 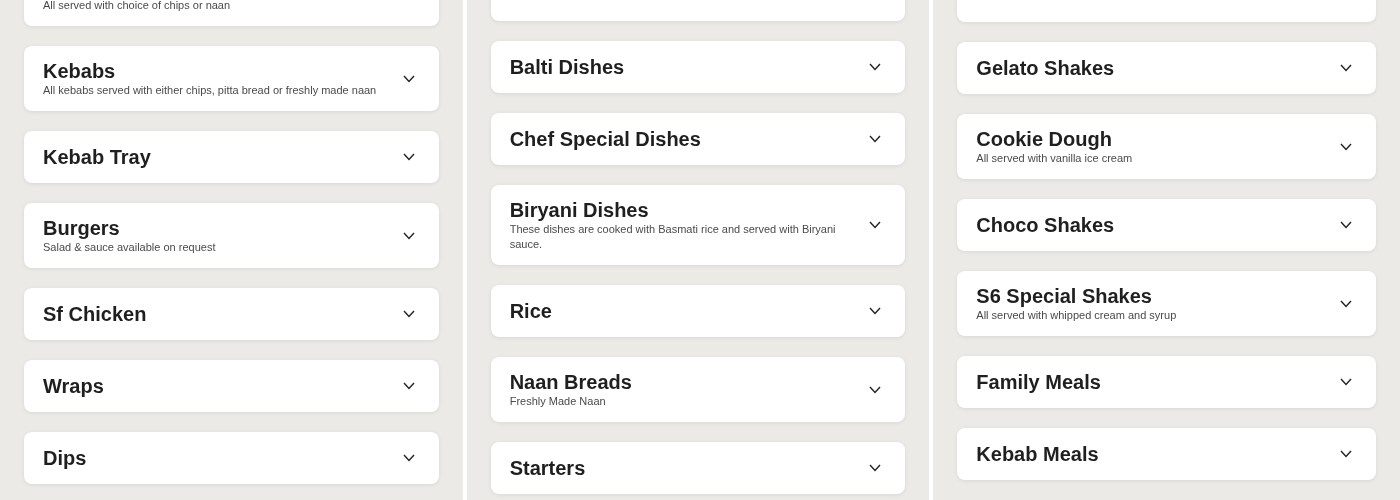 What do you see at coordinates (130, 247) in the screenshot?
I see `category-description: Salad & sauce available on request` at bounding box center [130, 247].